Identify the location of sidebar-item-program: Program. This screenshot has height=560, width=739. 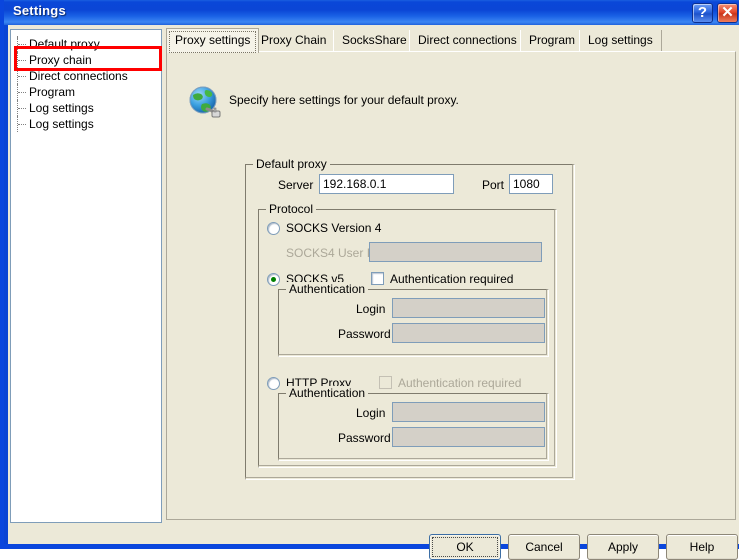
(52, 92).